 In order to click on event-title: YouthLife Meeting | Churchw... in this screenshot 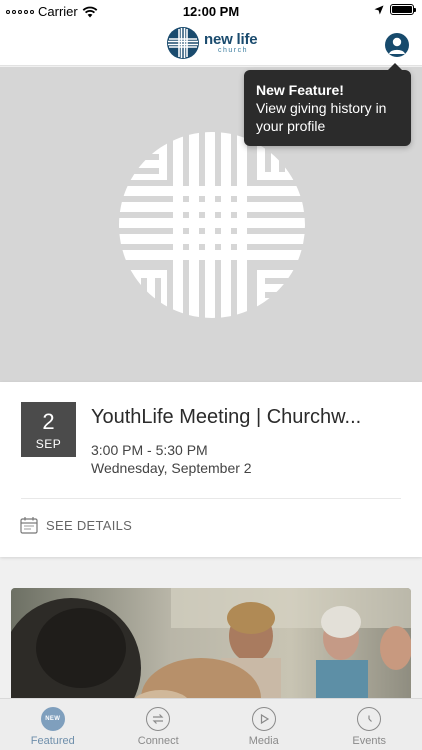, I will do `click(241, 417)`.